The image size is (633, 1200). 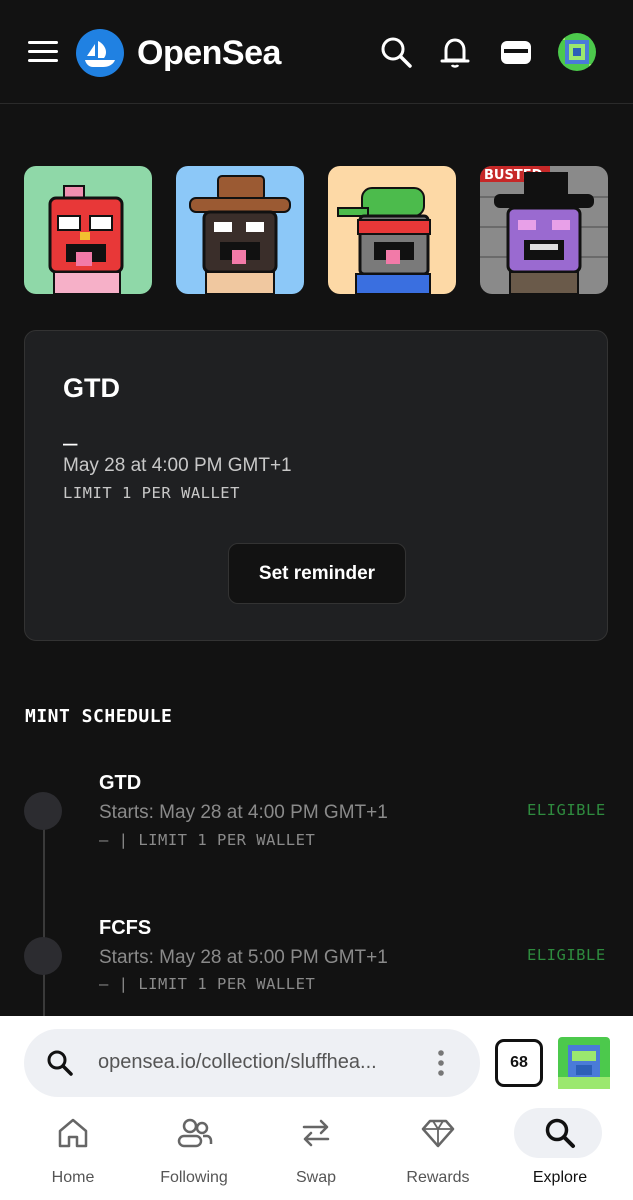 What do you see at coordinates (438, 1177) in the screenshot?
I see `nav-label: Rewards` at bounding box center [438, 1177].